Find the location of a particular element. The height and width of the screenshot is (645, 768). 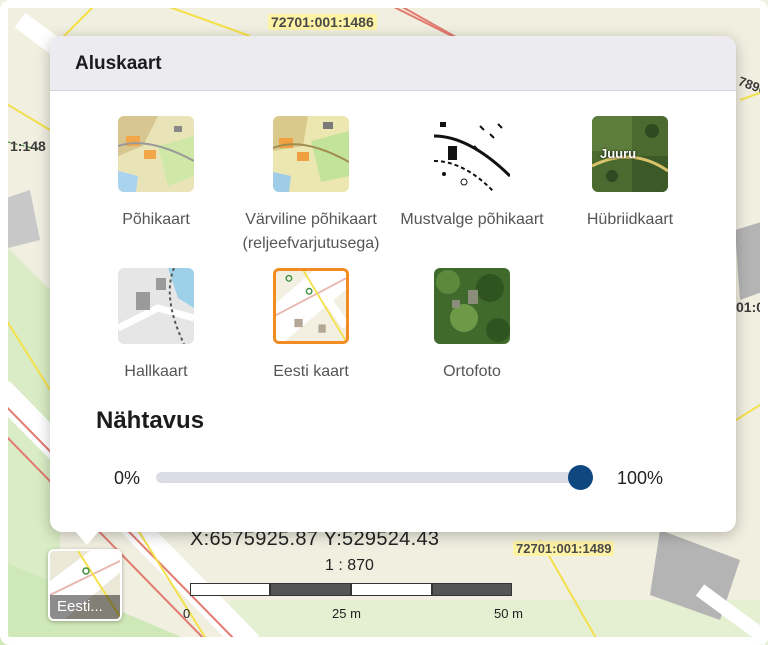

layer-label-varviline-pohikaart: Värviline põhikaart (reljeefvarjutusega) is located at coordinates (311, 231).